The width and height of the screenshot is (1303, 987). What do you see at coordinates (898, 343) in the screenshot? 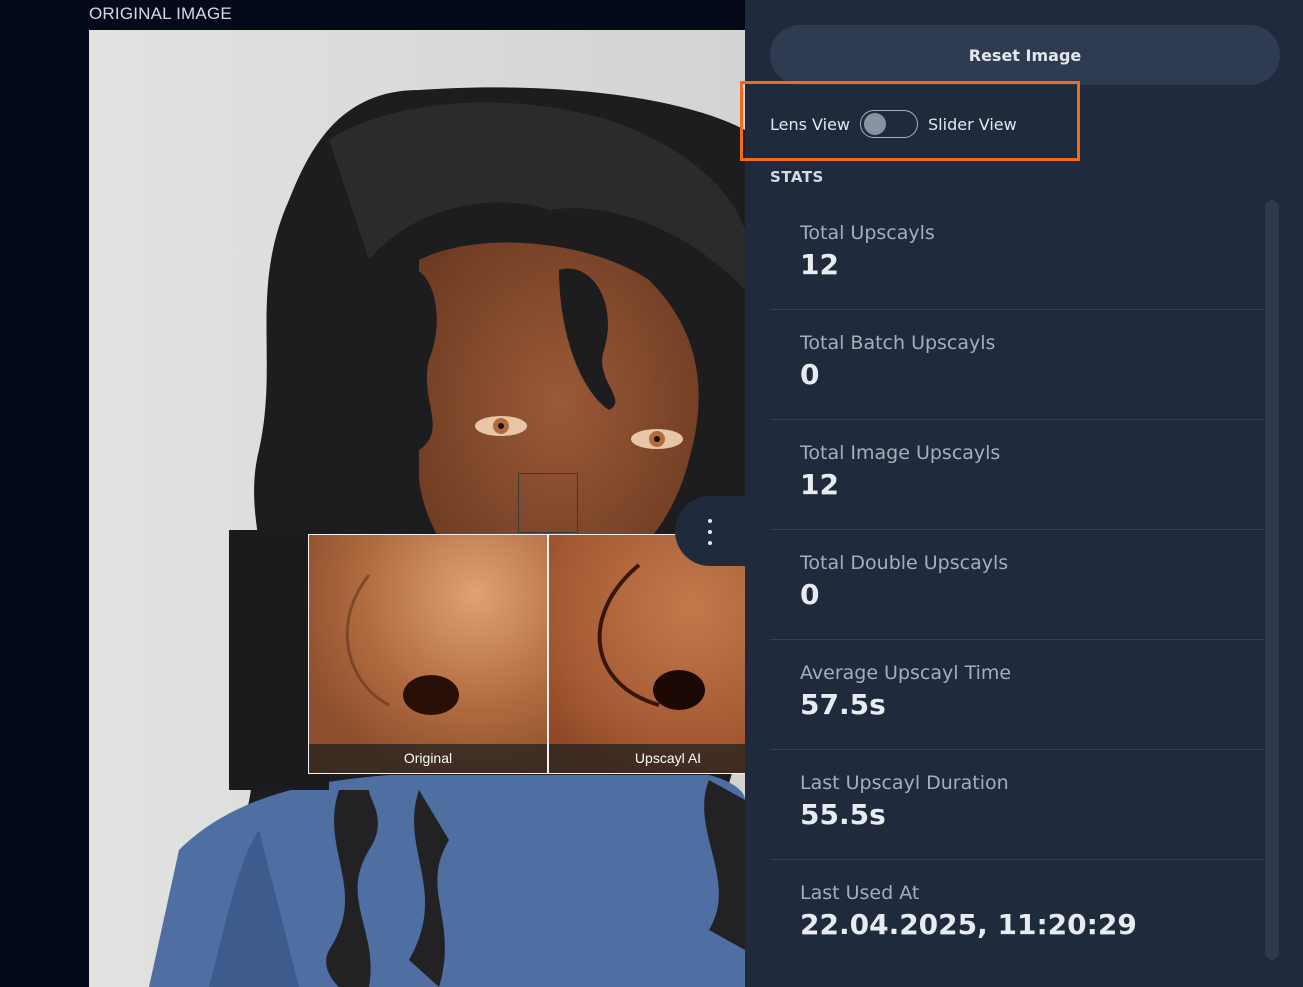
I see `stat-label: Total Batch Upscayls` at bounding box center [898, 343].